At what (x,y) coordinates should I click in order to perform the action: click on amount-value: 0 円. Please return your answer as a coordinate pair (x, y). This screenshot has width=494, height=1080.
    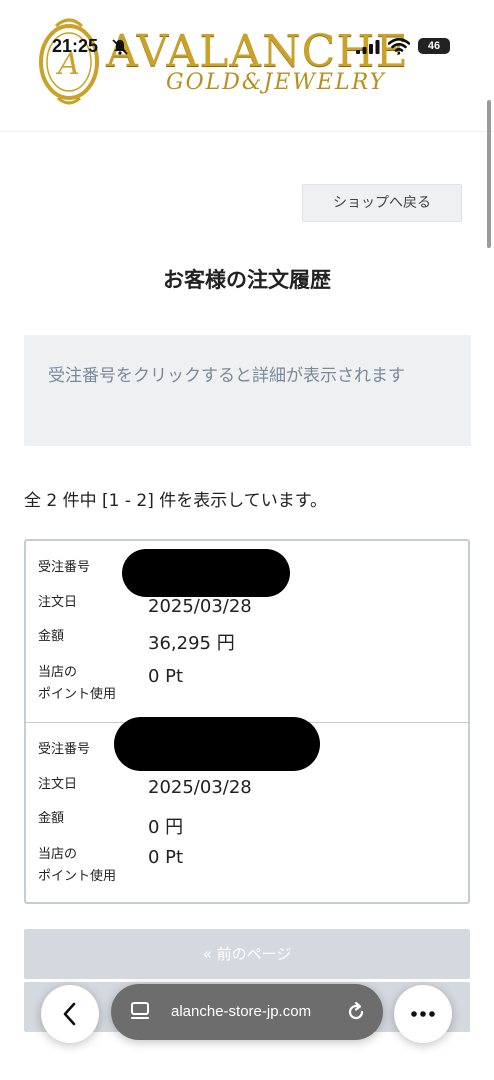
    Looking at the image, I should click on (166, 827).